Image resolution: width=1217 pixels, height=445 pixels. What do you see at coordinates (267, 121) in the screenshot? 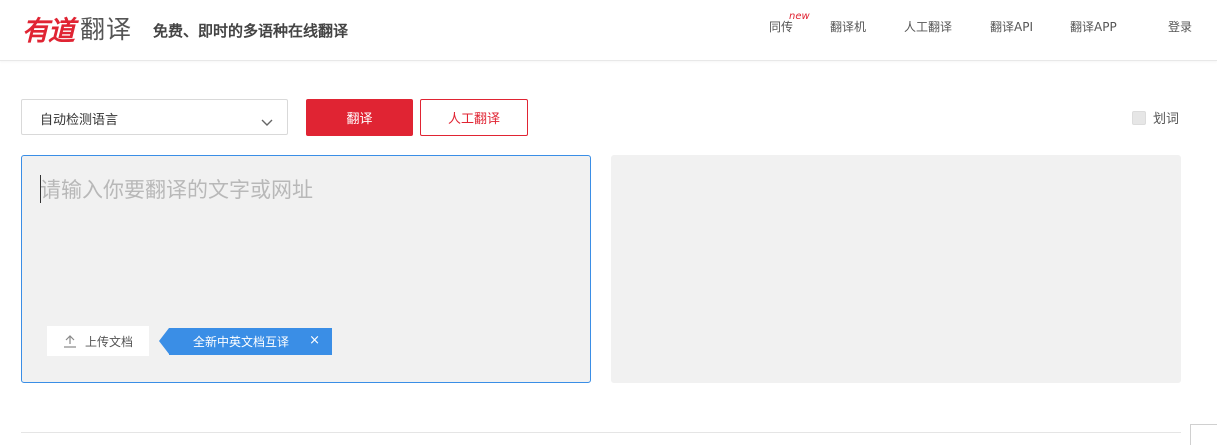
I see `chevron-down-icon` at bounding box center [267, 121].